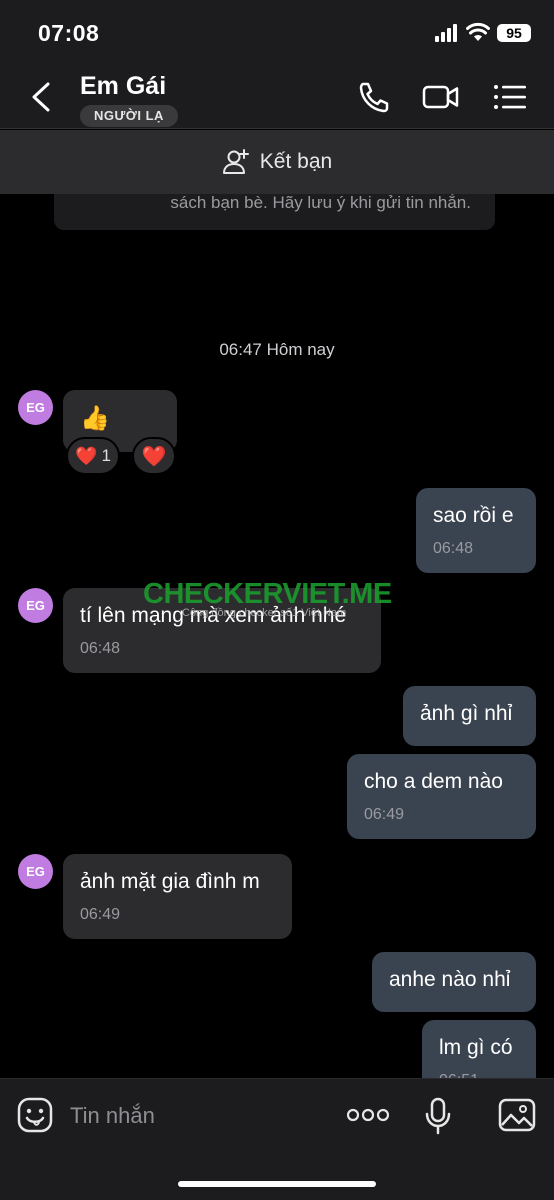 The image size is (554, 1200). Describe the element at coordinates (170, 881) in the screenshot. I see `message-text: ảnh mặt gia đình m` at that location.